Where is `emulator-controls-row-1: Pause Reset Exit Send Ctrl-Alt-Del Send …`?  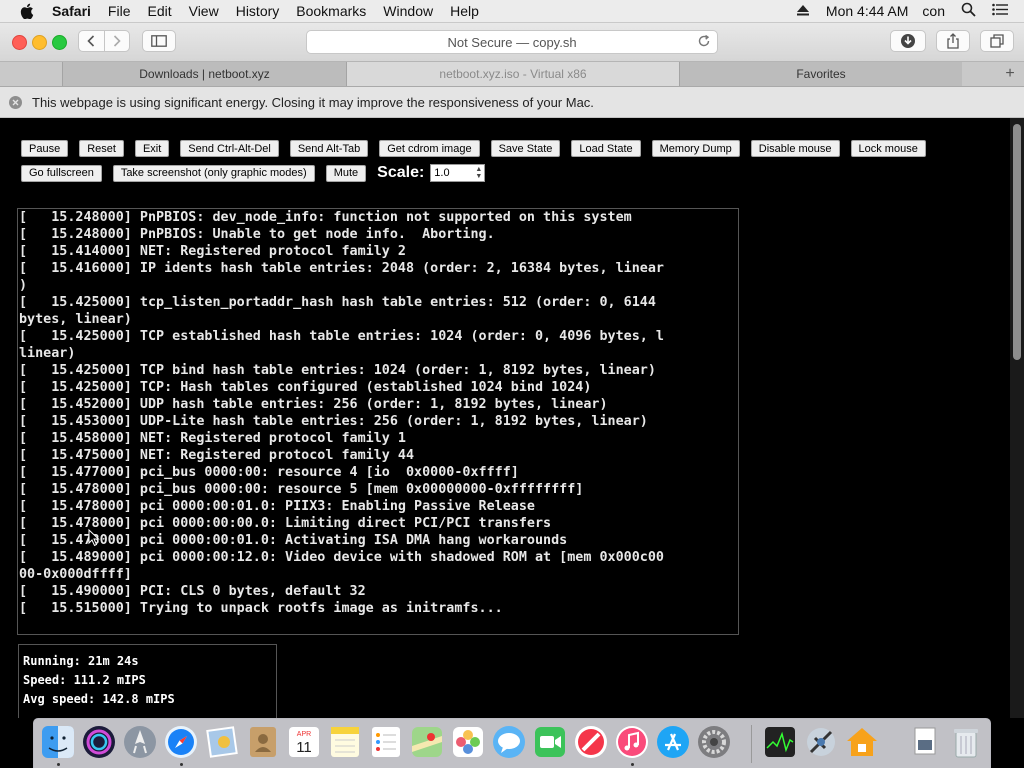 emulator-controls-row-1: Pause Reset Exit Send Ctrl-Alt-Del Send … is located at coordinates (479, 148).